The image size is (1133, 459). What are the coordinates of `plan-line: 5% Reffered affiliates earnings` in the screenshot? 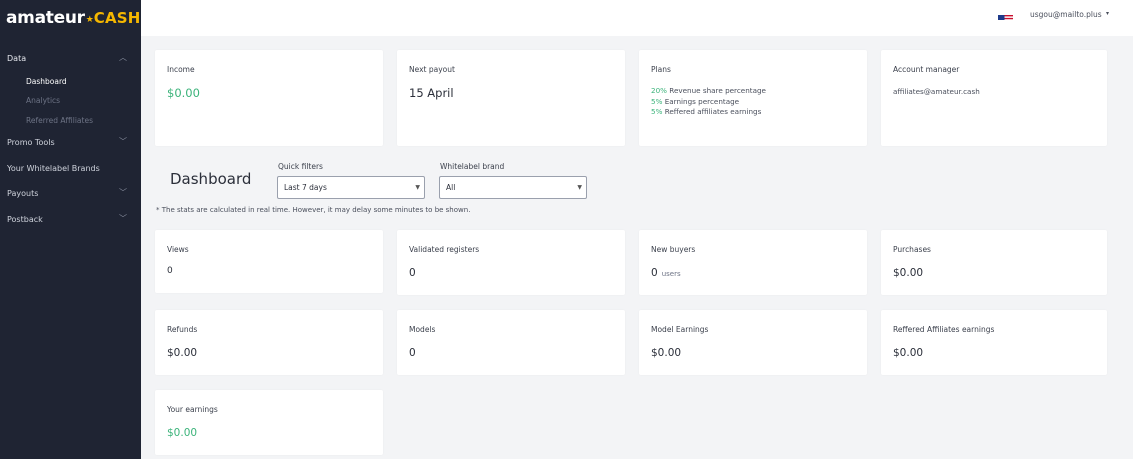 It's located at (706, 111).